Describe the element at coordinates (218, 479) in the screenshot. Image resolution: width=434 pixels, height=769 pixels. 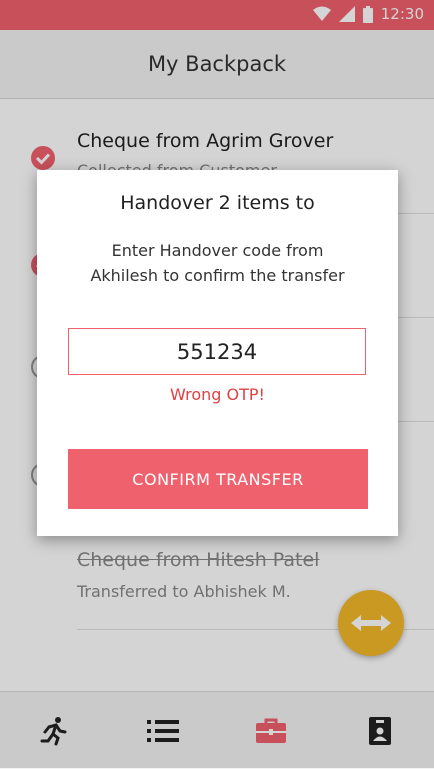
I see `confirm-transfer-button: CONFIRM TRANSFER` at that location.